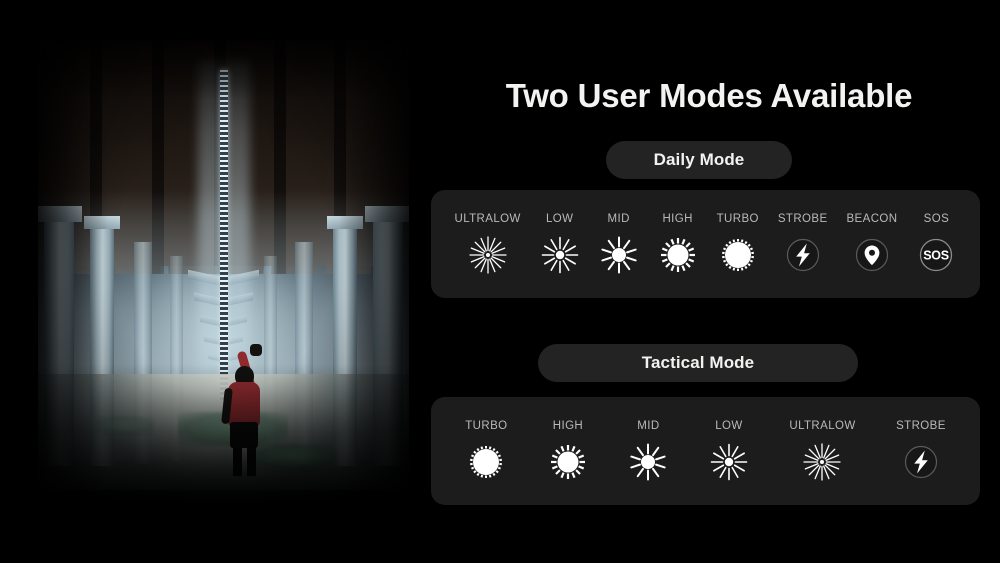  What do you see at coordinates (872, 255) in the screenshot?
I see `location-pin-icon` at bounding box center [872, 255].